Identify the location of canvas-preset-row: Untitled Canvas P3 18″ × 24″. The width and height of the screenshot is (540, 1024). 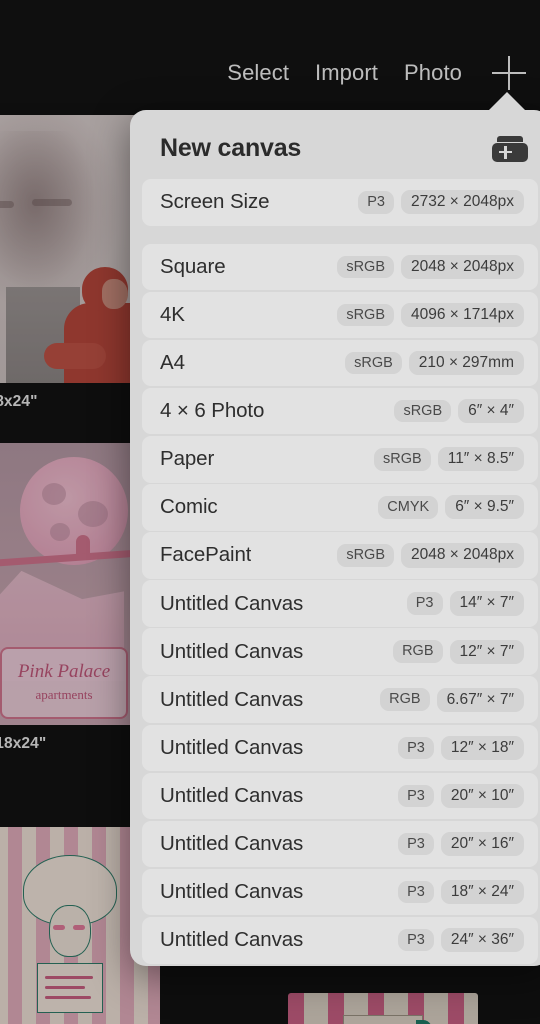
(340, 892).